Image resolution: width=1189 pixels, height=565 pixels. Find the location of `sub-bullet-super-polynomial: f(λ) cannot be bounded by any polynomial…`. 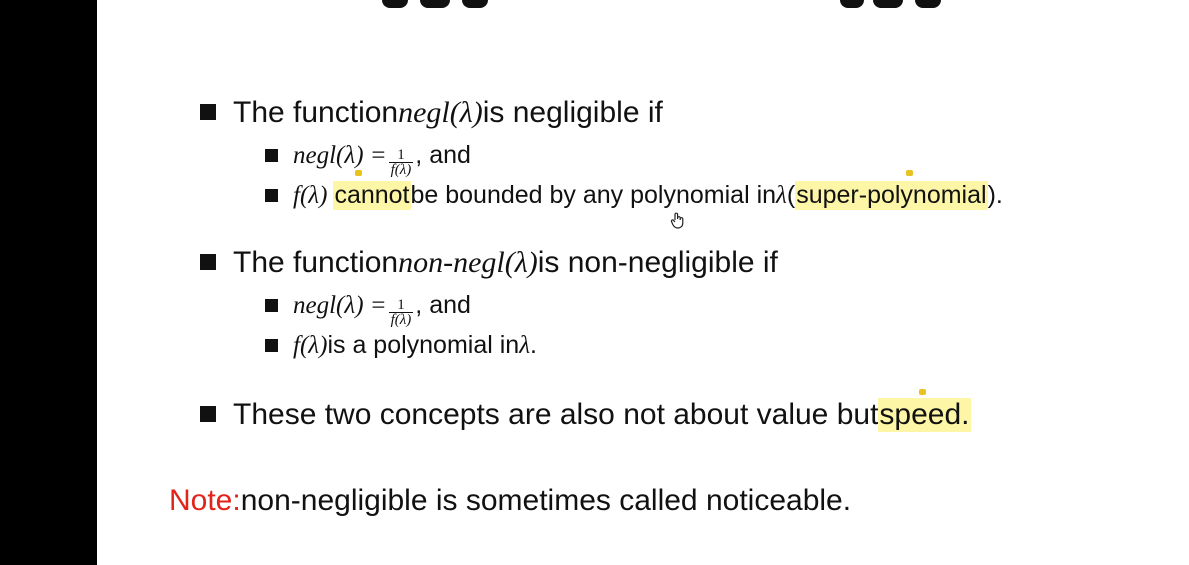

sub-bullet-super-polynomial: f(λ) cannot be bounded by any polynomial… is located at coordinates (634, 195).